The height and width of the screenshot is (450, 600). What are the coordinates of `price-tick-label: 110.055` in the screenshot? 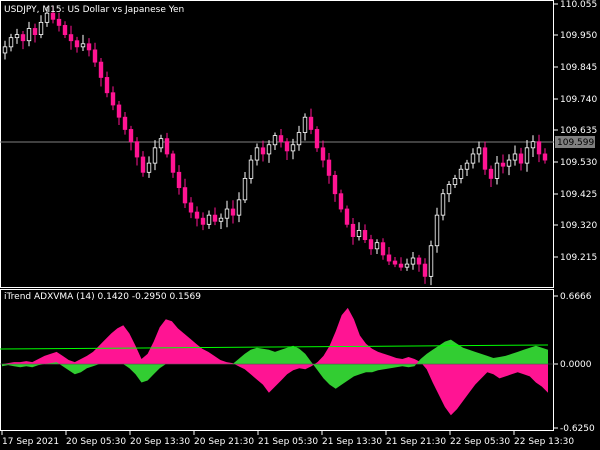 It's located at (578, 5).